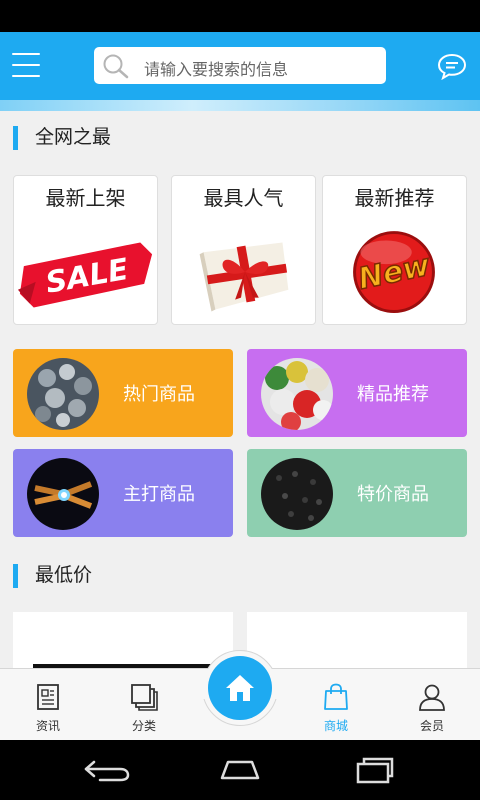 This screenshot has width=480, height=800. I want to click on gift-box-icon, so click(244, 277).